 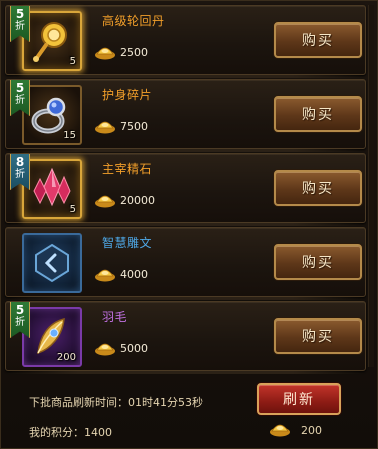 I want to click on item-slot: 15, so click(x=52, y=115).